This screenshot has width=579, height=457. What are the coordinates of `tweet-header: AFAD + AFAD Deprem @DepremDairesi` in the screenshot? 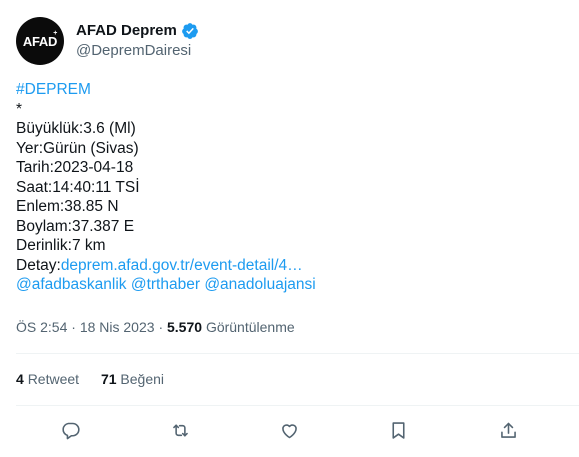 It's located at (107, 41).